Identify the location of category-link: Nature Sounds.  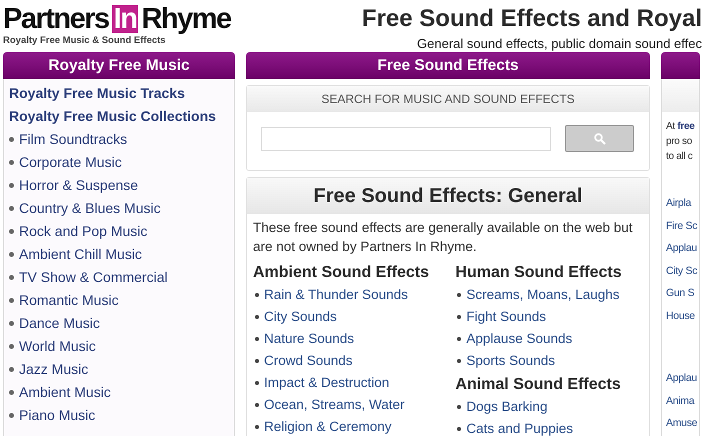
(309, 339).